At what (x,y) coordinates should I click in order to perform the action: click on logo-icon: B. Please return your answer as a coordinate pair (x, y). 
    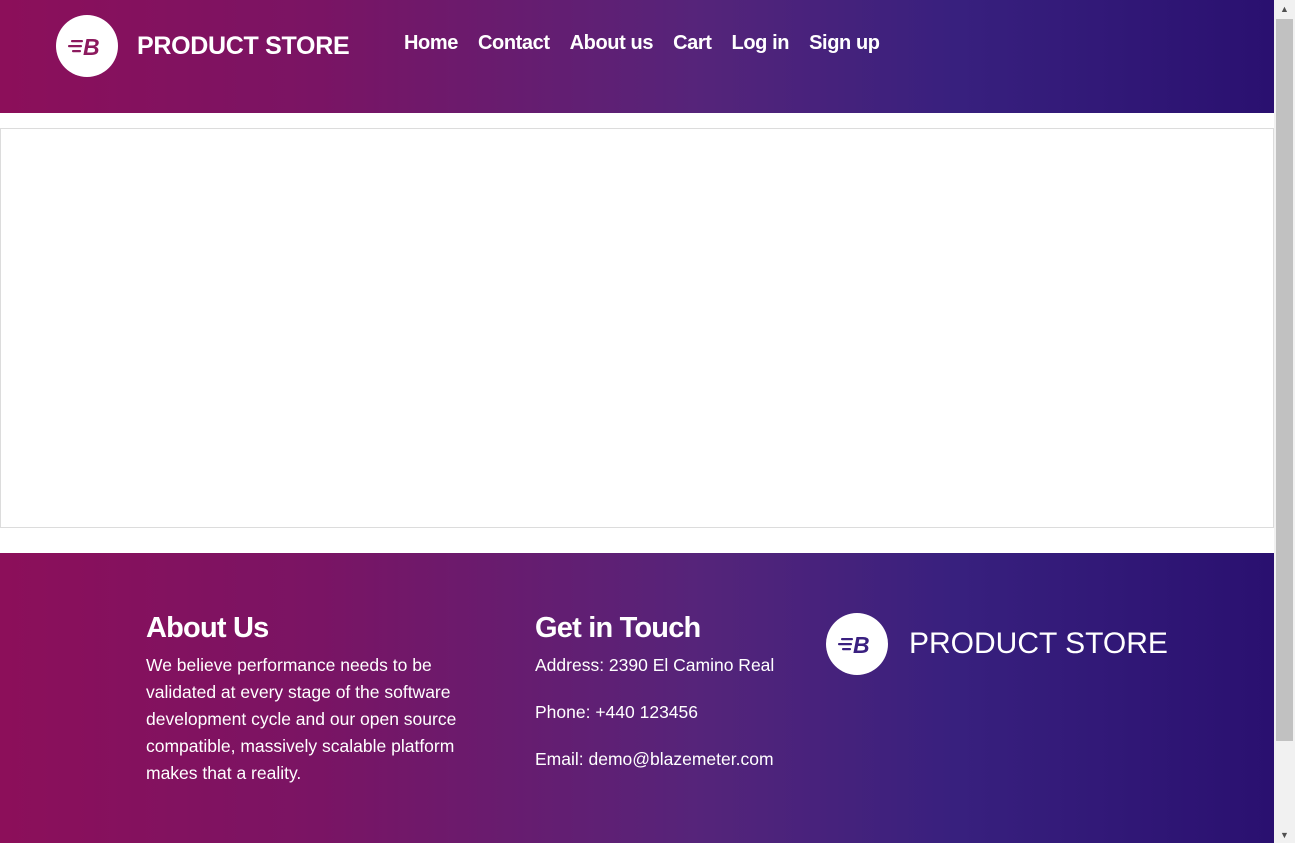
    Looking at the image, I should click on (87, 46).